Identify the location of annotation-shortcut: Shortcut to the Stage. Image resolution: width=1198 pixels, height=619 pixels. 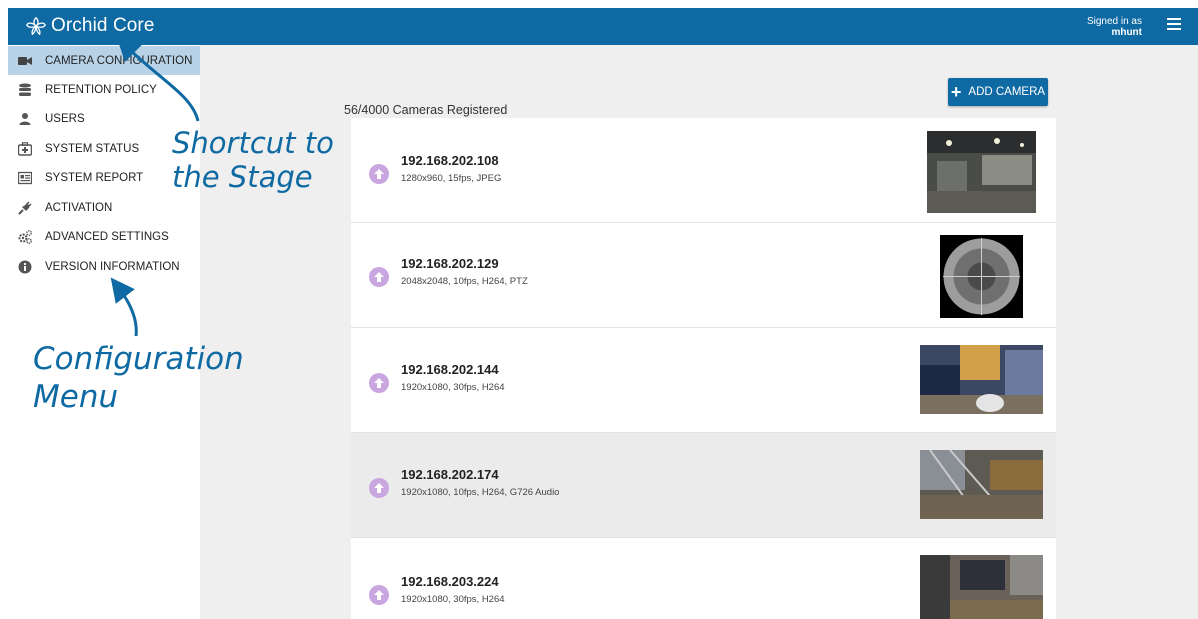
(253, 160).